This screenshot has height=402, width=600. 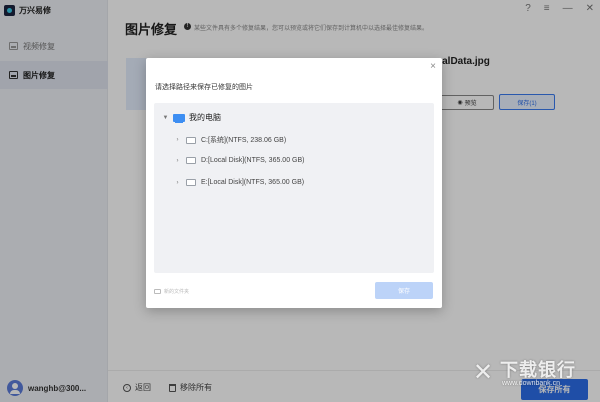 What do you see at coordinates (433, 66) in the screenshot?
I see `close-icon: ×` at bounding box center [433, 66].